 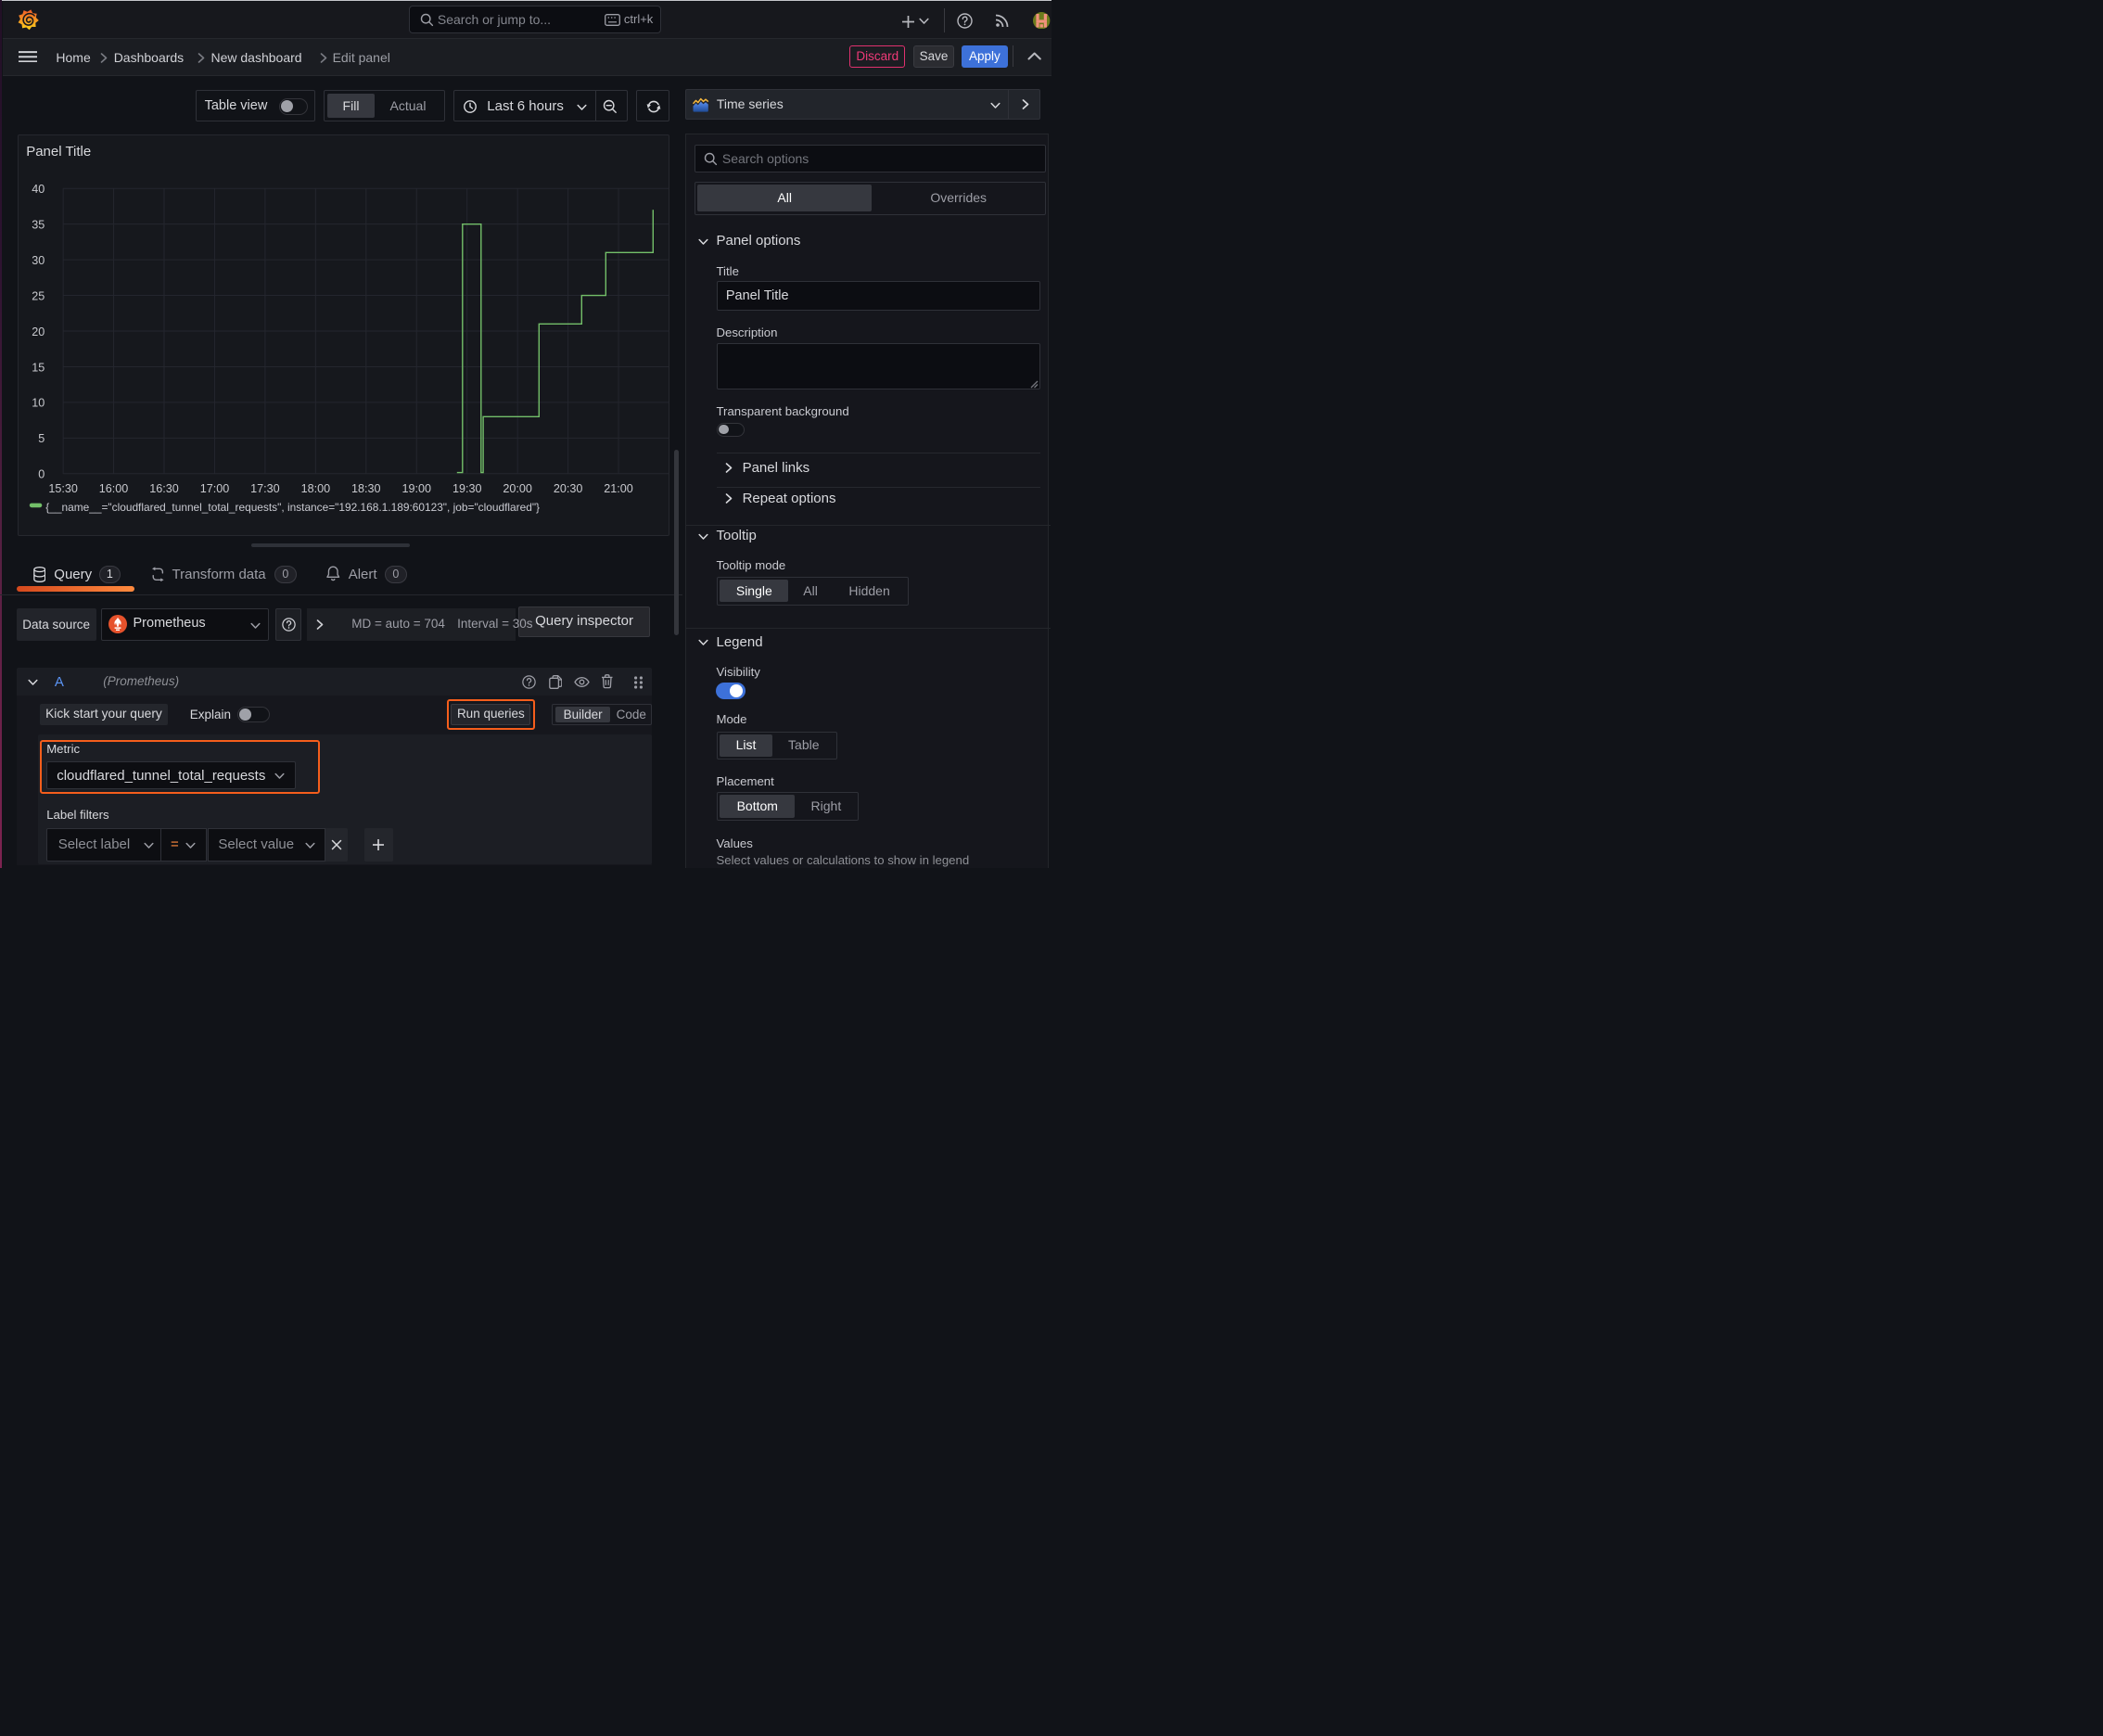 I want to click on svg-text: 15:30, so click(x=63, y=488).